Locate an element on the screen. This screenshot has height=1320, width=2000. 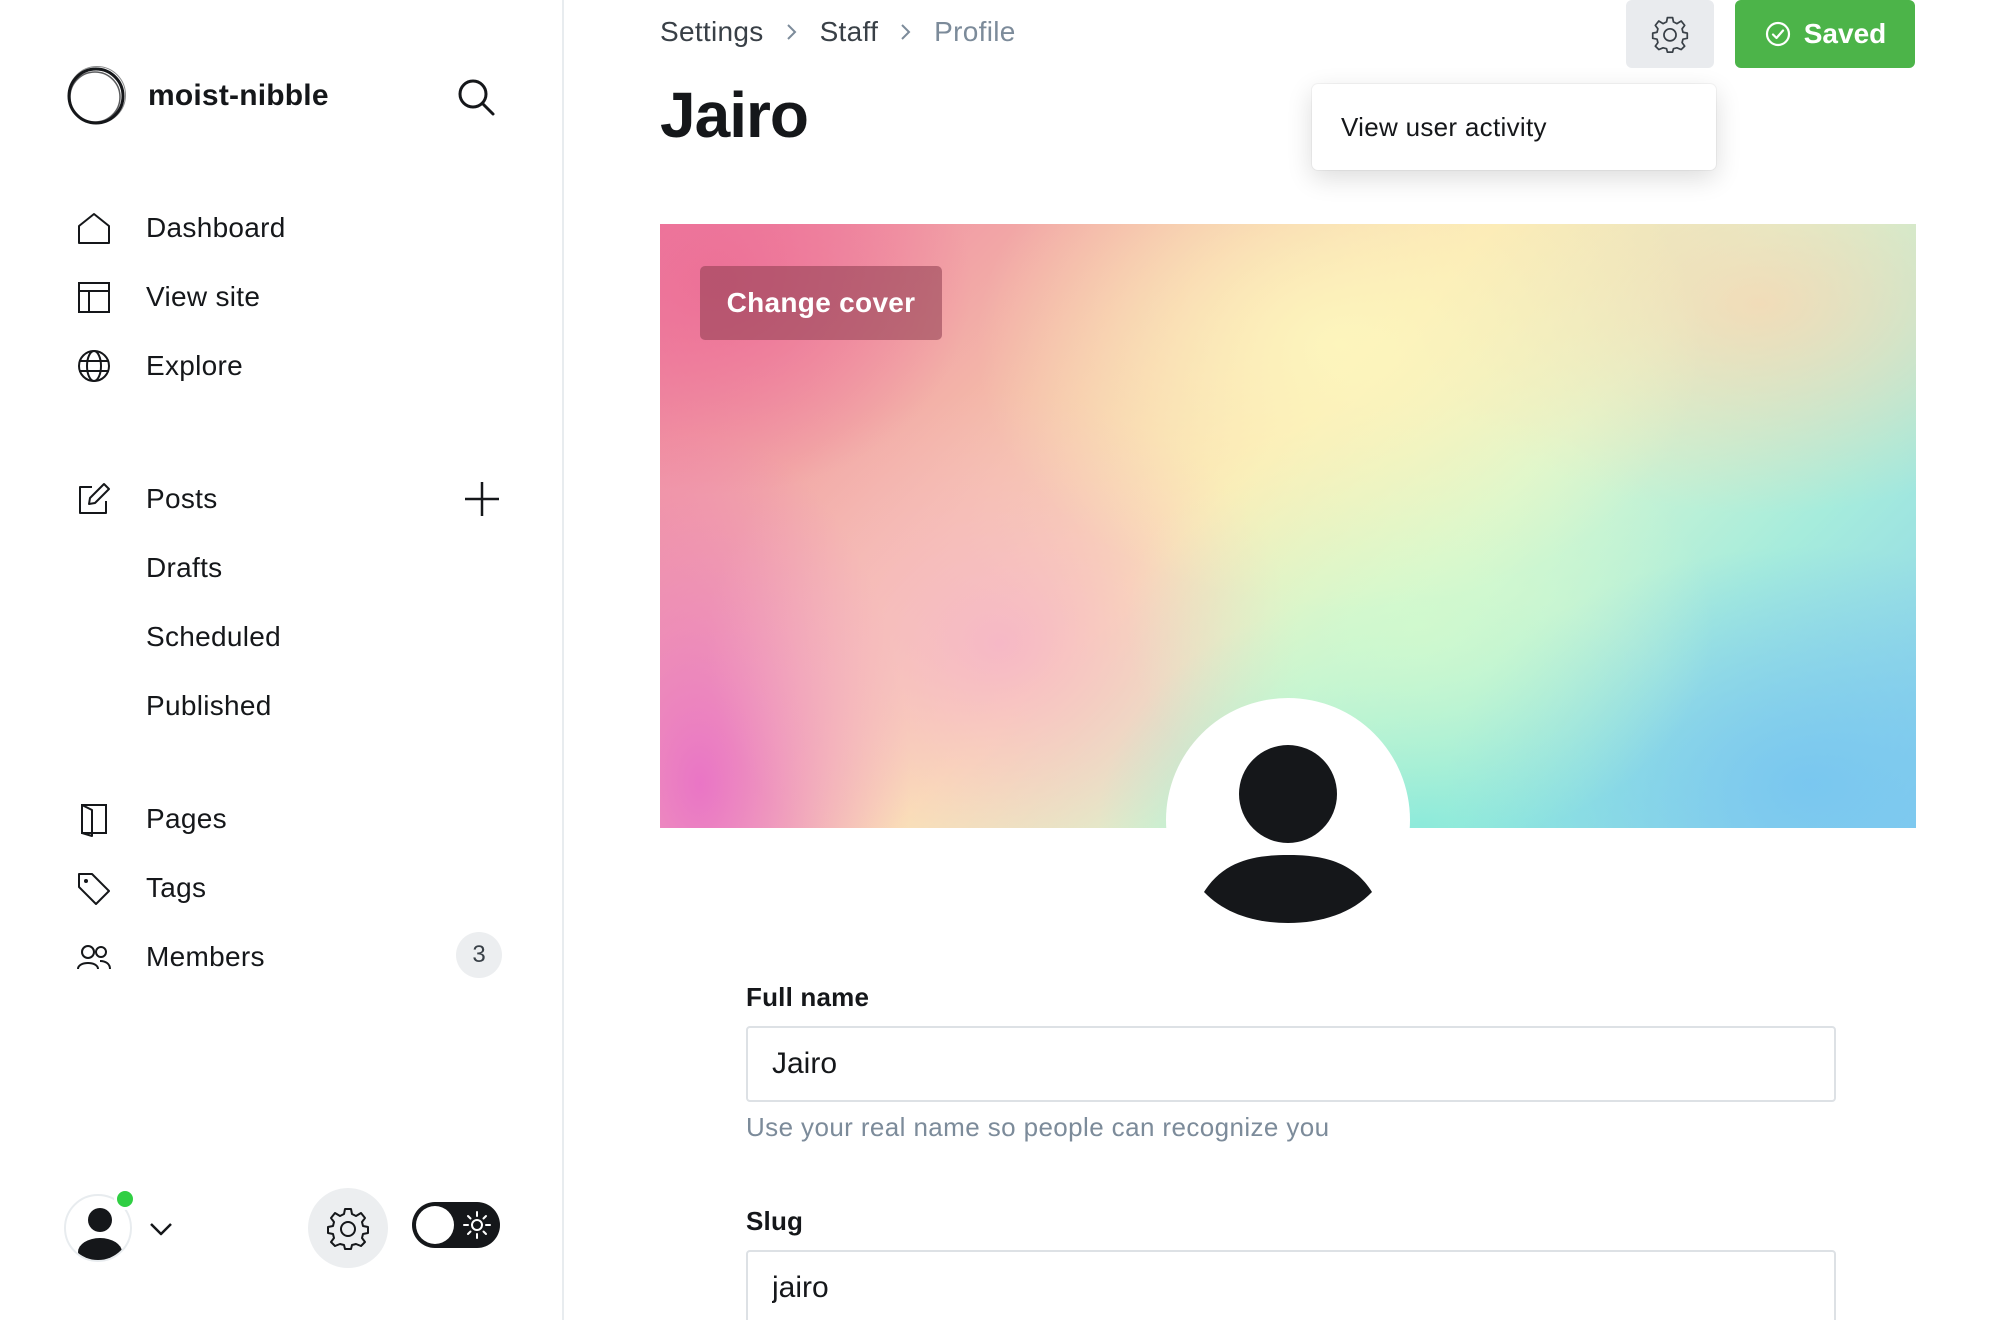
sun-icon is located at coordinates (477, 1225).